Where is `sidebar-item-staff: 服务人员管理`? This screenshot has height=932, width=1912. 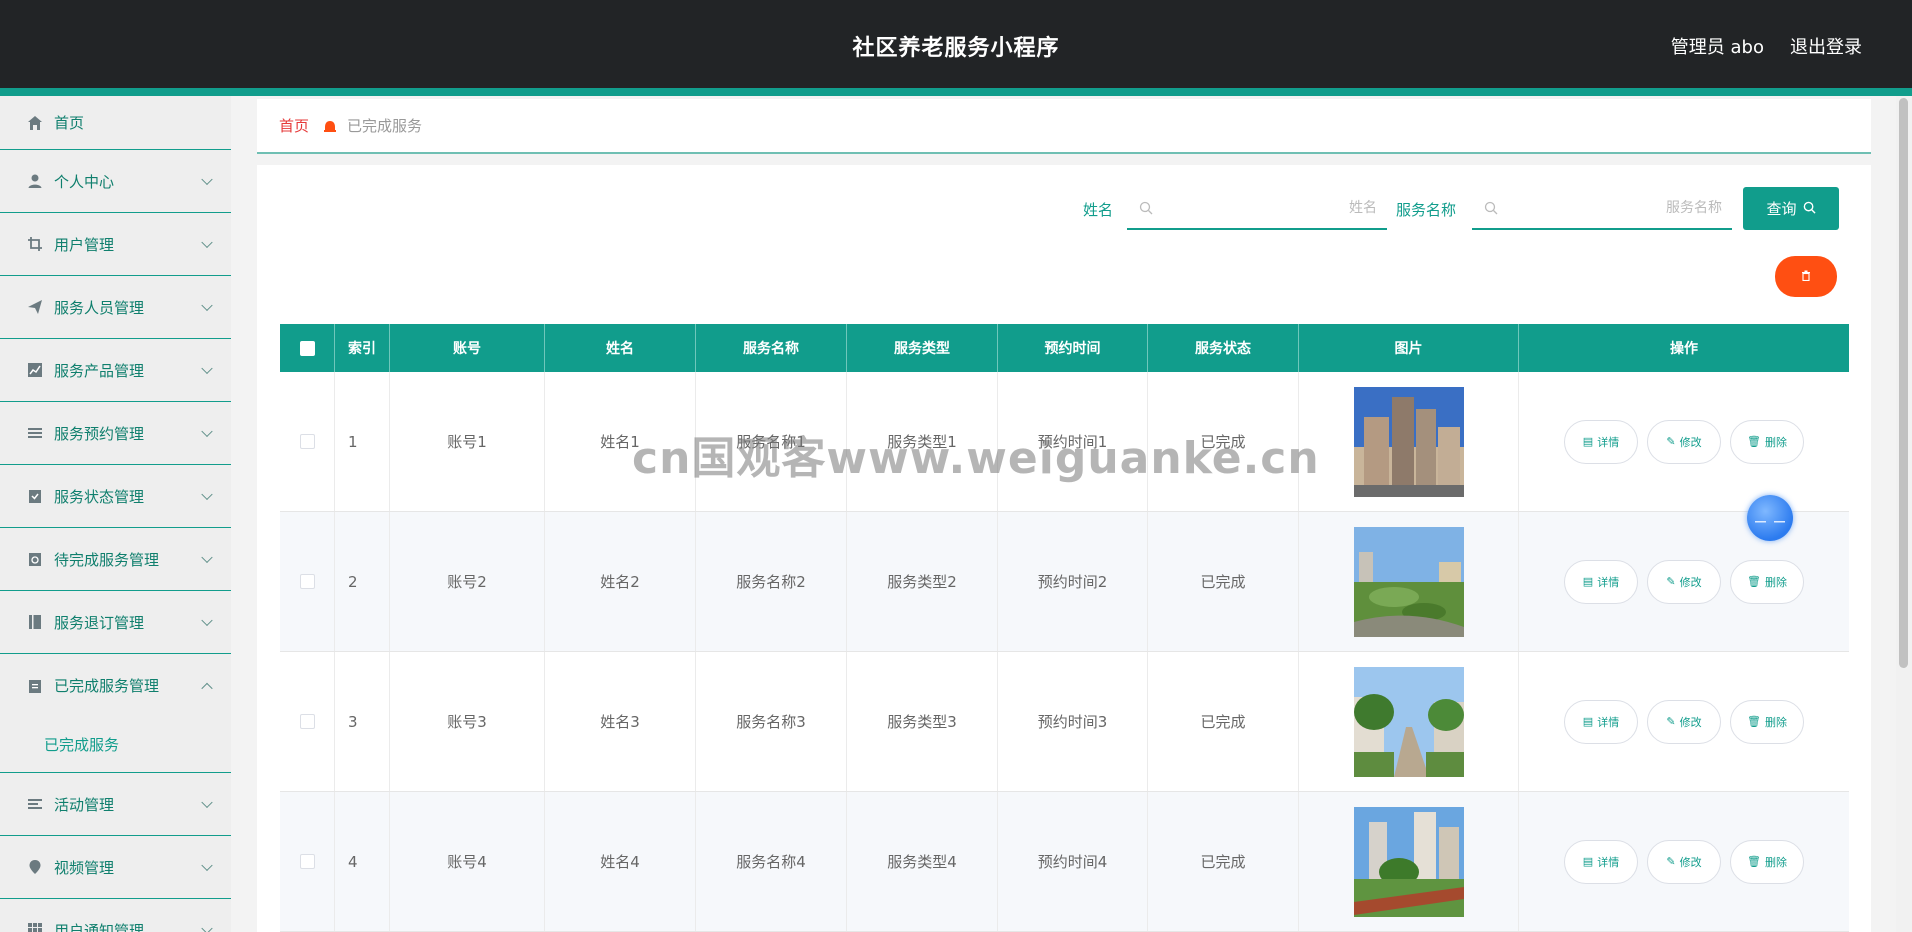 sidebar-item-staff: 服务人员管理 is located at coordinates (115, 307).